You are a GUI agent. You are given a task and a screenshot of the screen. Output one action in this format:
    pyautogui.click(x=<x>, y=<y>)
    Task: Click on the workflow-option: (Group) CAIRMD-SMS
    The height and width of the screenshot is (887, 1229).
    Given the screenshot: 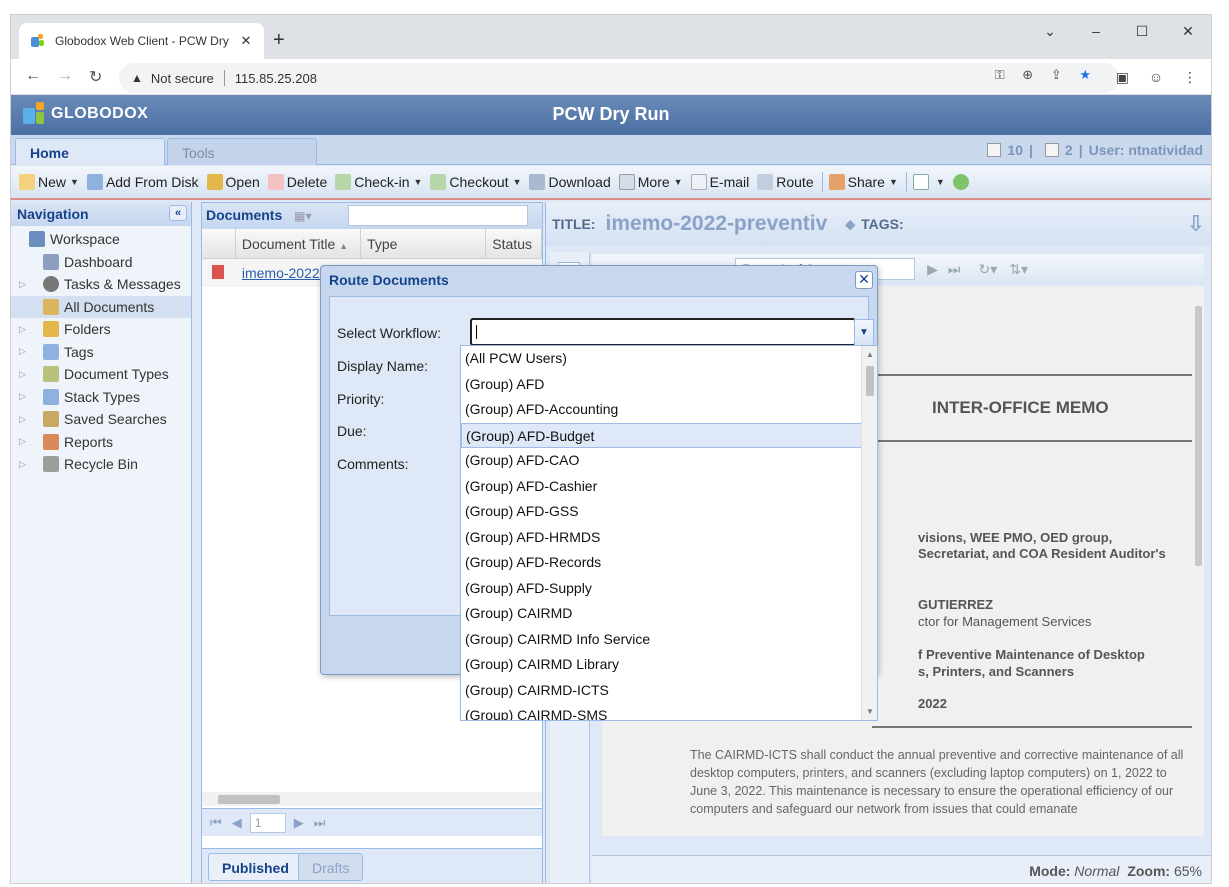 What is the action you would take?
    pyautogui.click(x=669, y=711)
    